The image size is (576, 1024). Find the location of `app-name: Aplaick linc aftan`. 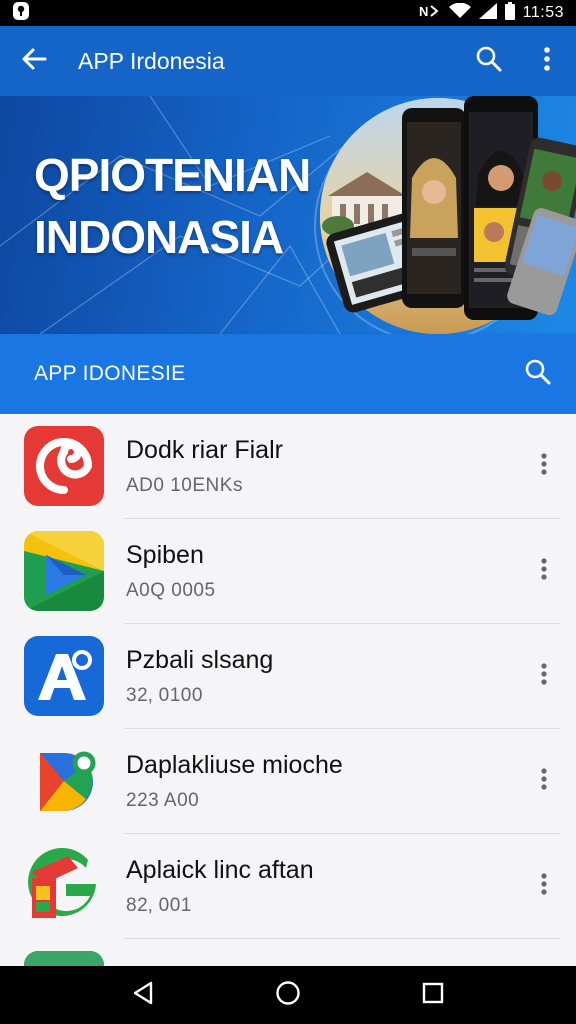

app-name: Aplaick linc aftan is located at coordinates (220, 870).